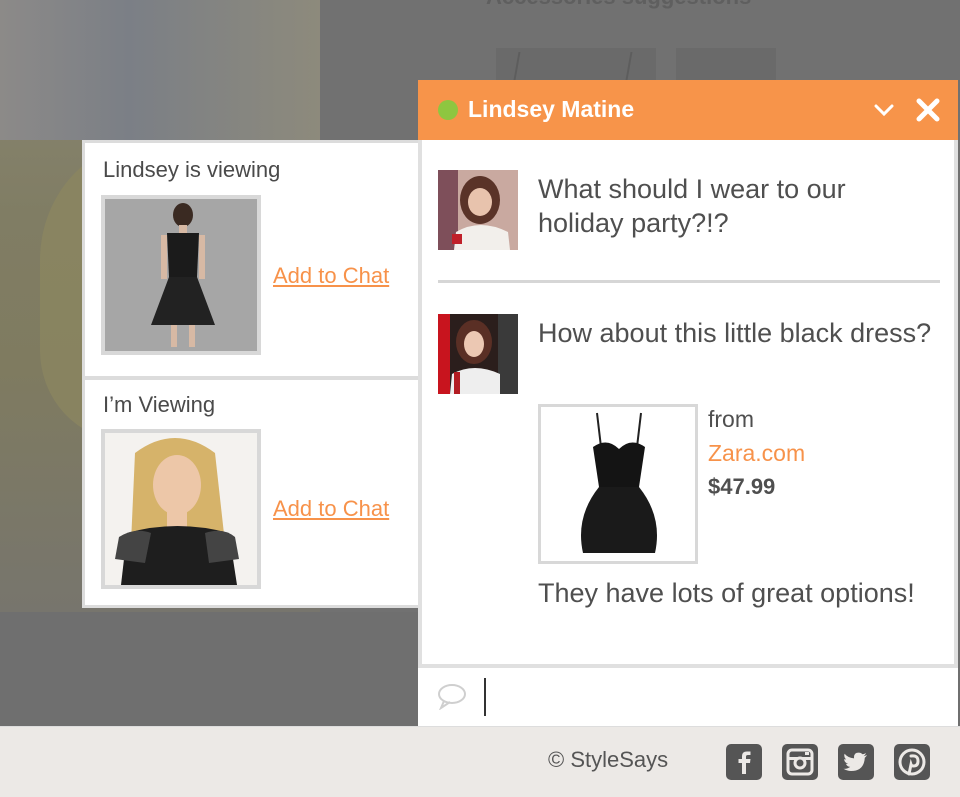 The height and width of the screenshot is (797, 960). Describe the element at coordinates (159, 404) in the screenshot. I see `my-viewing-title: I’m Viewing` at that location.